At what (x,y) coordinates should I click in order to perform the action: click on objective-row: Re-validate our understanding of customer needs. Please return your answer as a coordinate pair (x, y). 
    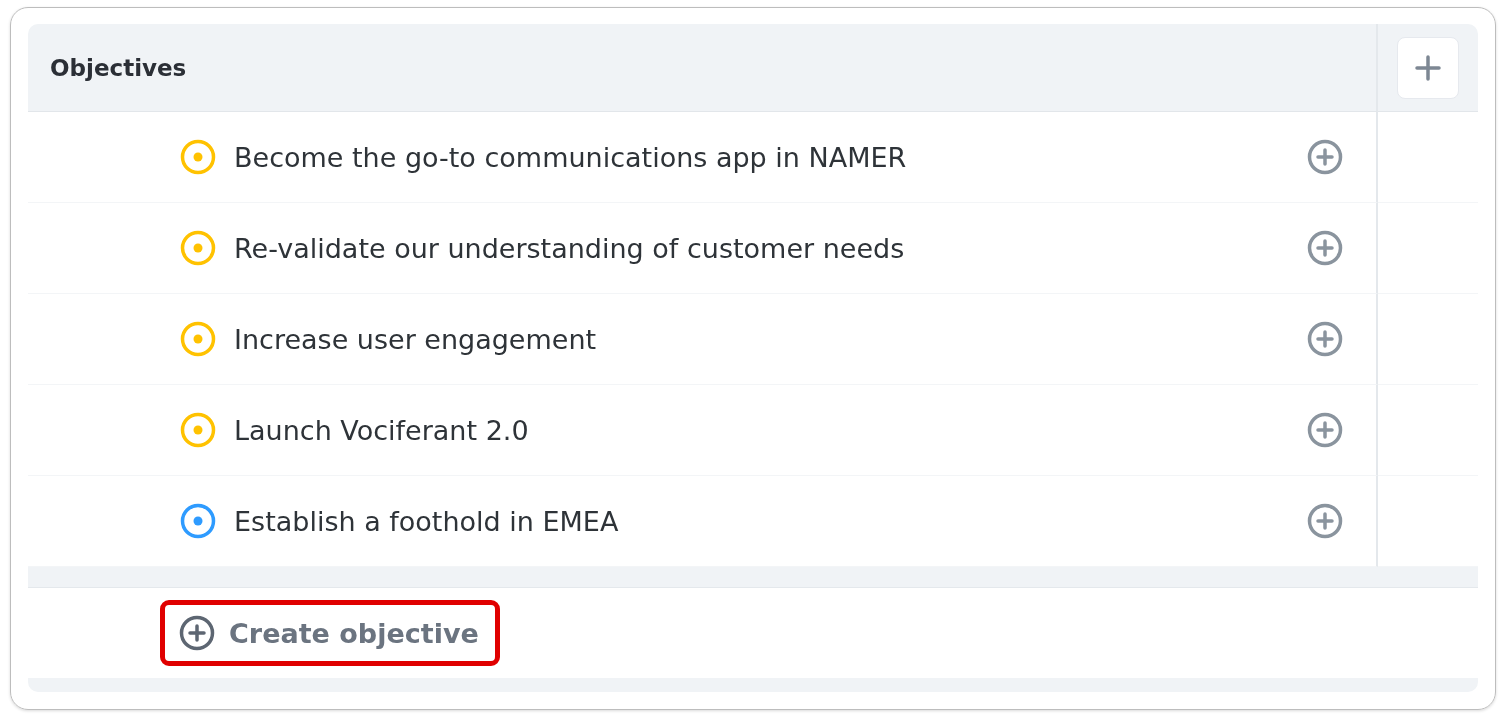
    Looking at the image, I should click on (703, 248).